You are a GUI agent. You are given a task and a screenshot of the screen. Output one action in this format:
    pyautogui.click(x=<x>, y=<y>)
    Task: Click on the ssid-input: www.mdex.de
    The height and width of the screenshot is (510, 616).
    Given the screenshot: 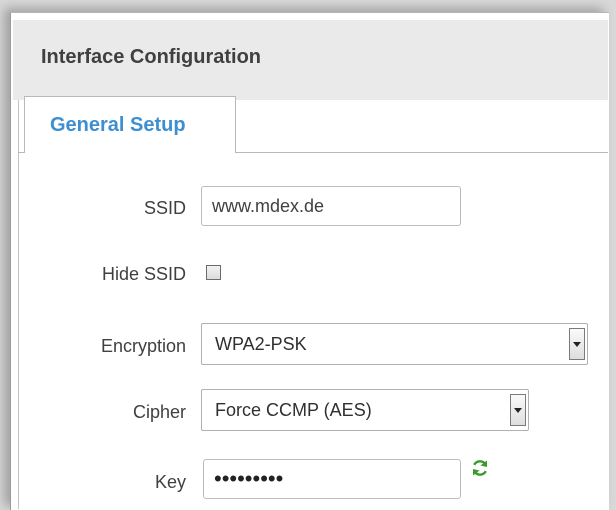 What is the action you would take?
    pyautogui.click(x=331, y=206)
    